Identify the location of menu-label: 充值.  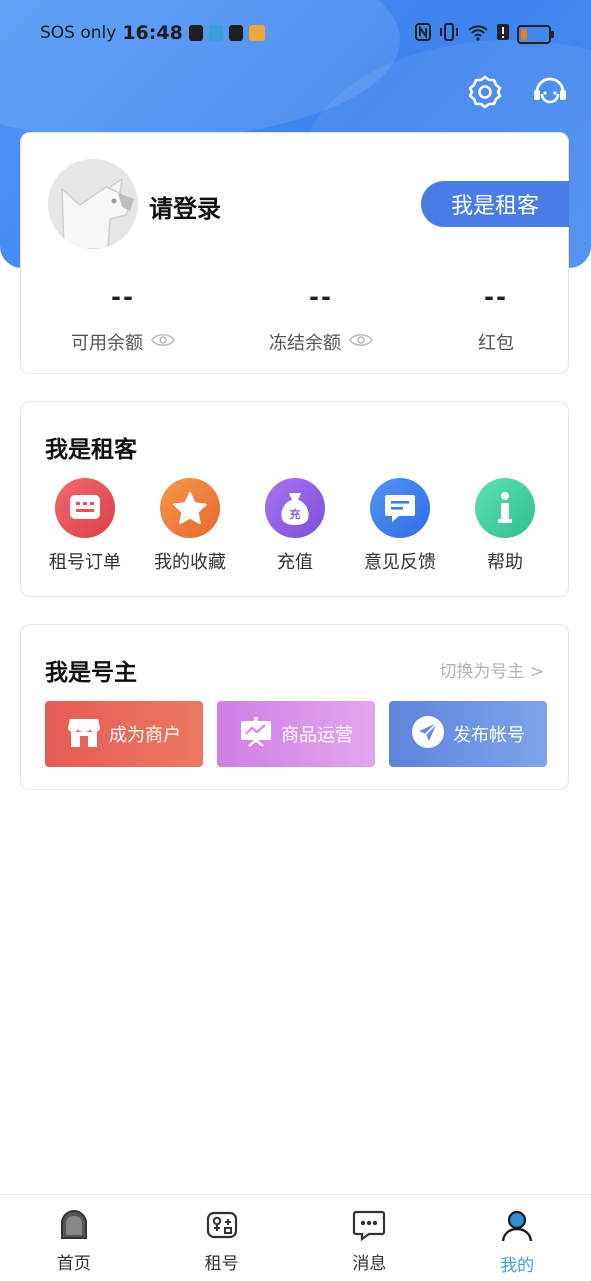
(295, 562).